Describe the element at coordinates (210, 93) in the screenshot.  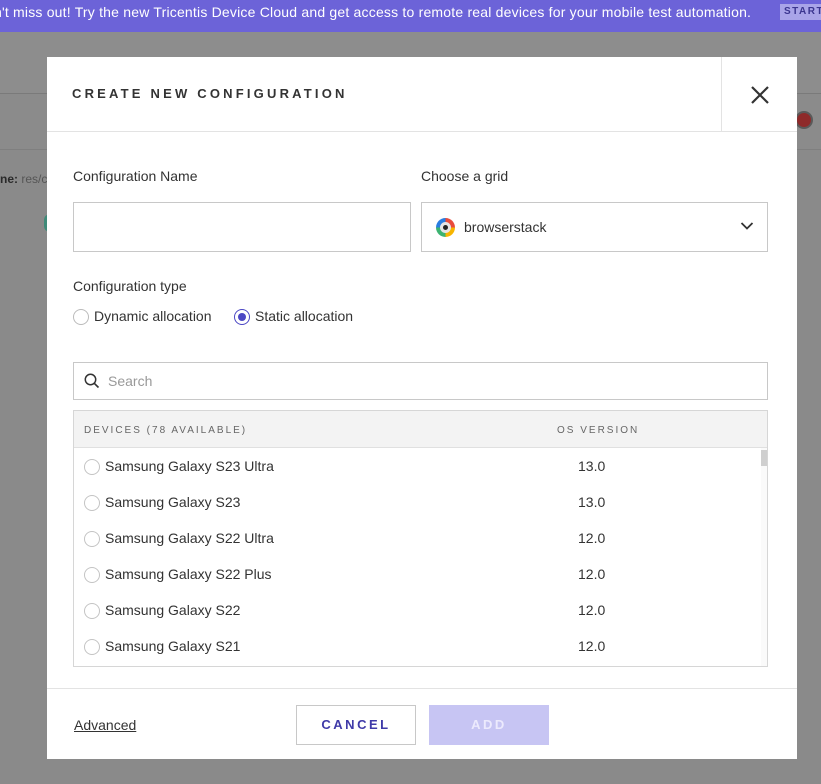
I see `modal-title: CREATE NEW CONFIGURATION` at that location.